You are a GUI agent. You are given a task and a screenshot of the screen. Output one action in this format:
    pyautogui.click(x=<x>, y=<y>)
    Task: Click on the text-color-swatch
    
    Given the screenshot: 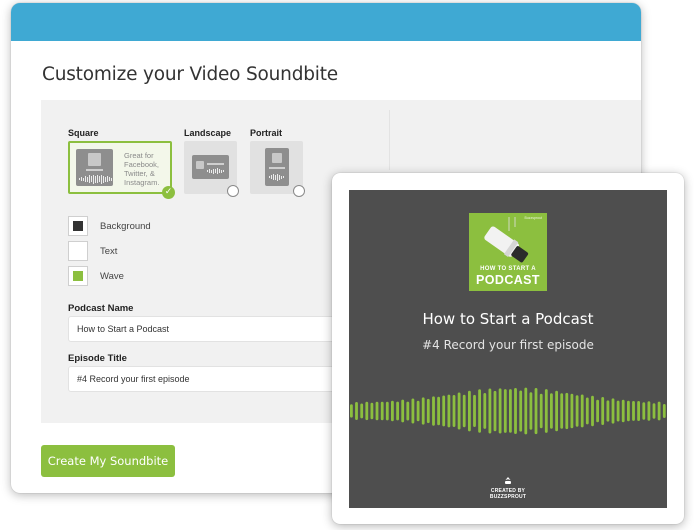 What is the action you would take?
    pyautogui.click(x=78, y=251)
    